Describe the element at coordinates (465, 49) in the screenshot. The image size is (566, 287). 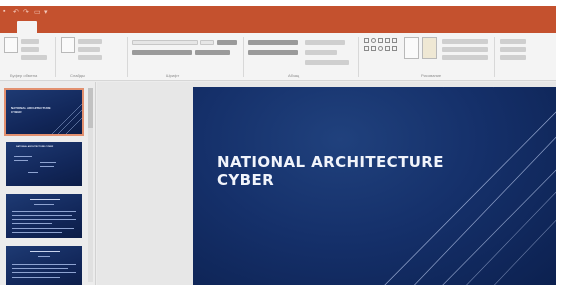
I see `shape-outline-dropdown` at that location.